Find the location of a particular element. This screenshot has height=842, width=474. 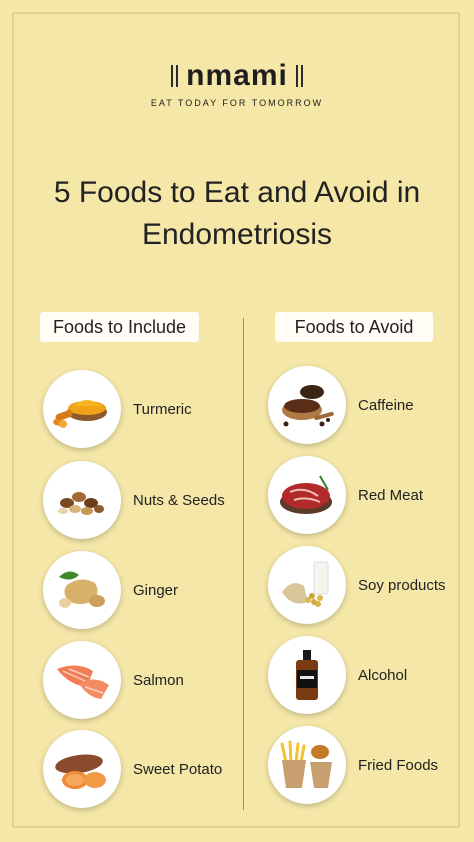

avoid-label: Caffeine is located at coordinates (386, 405).